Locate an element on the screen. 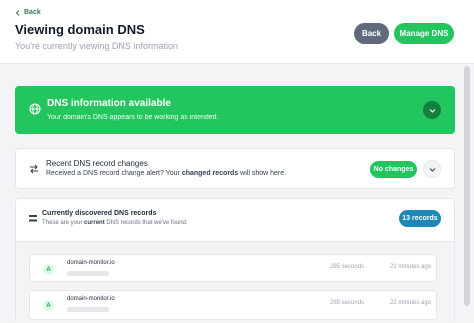  changes-text-start: Received a DNS record change alert? Your is located at coordinates (114, 173).